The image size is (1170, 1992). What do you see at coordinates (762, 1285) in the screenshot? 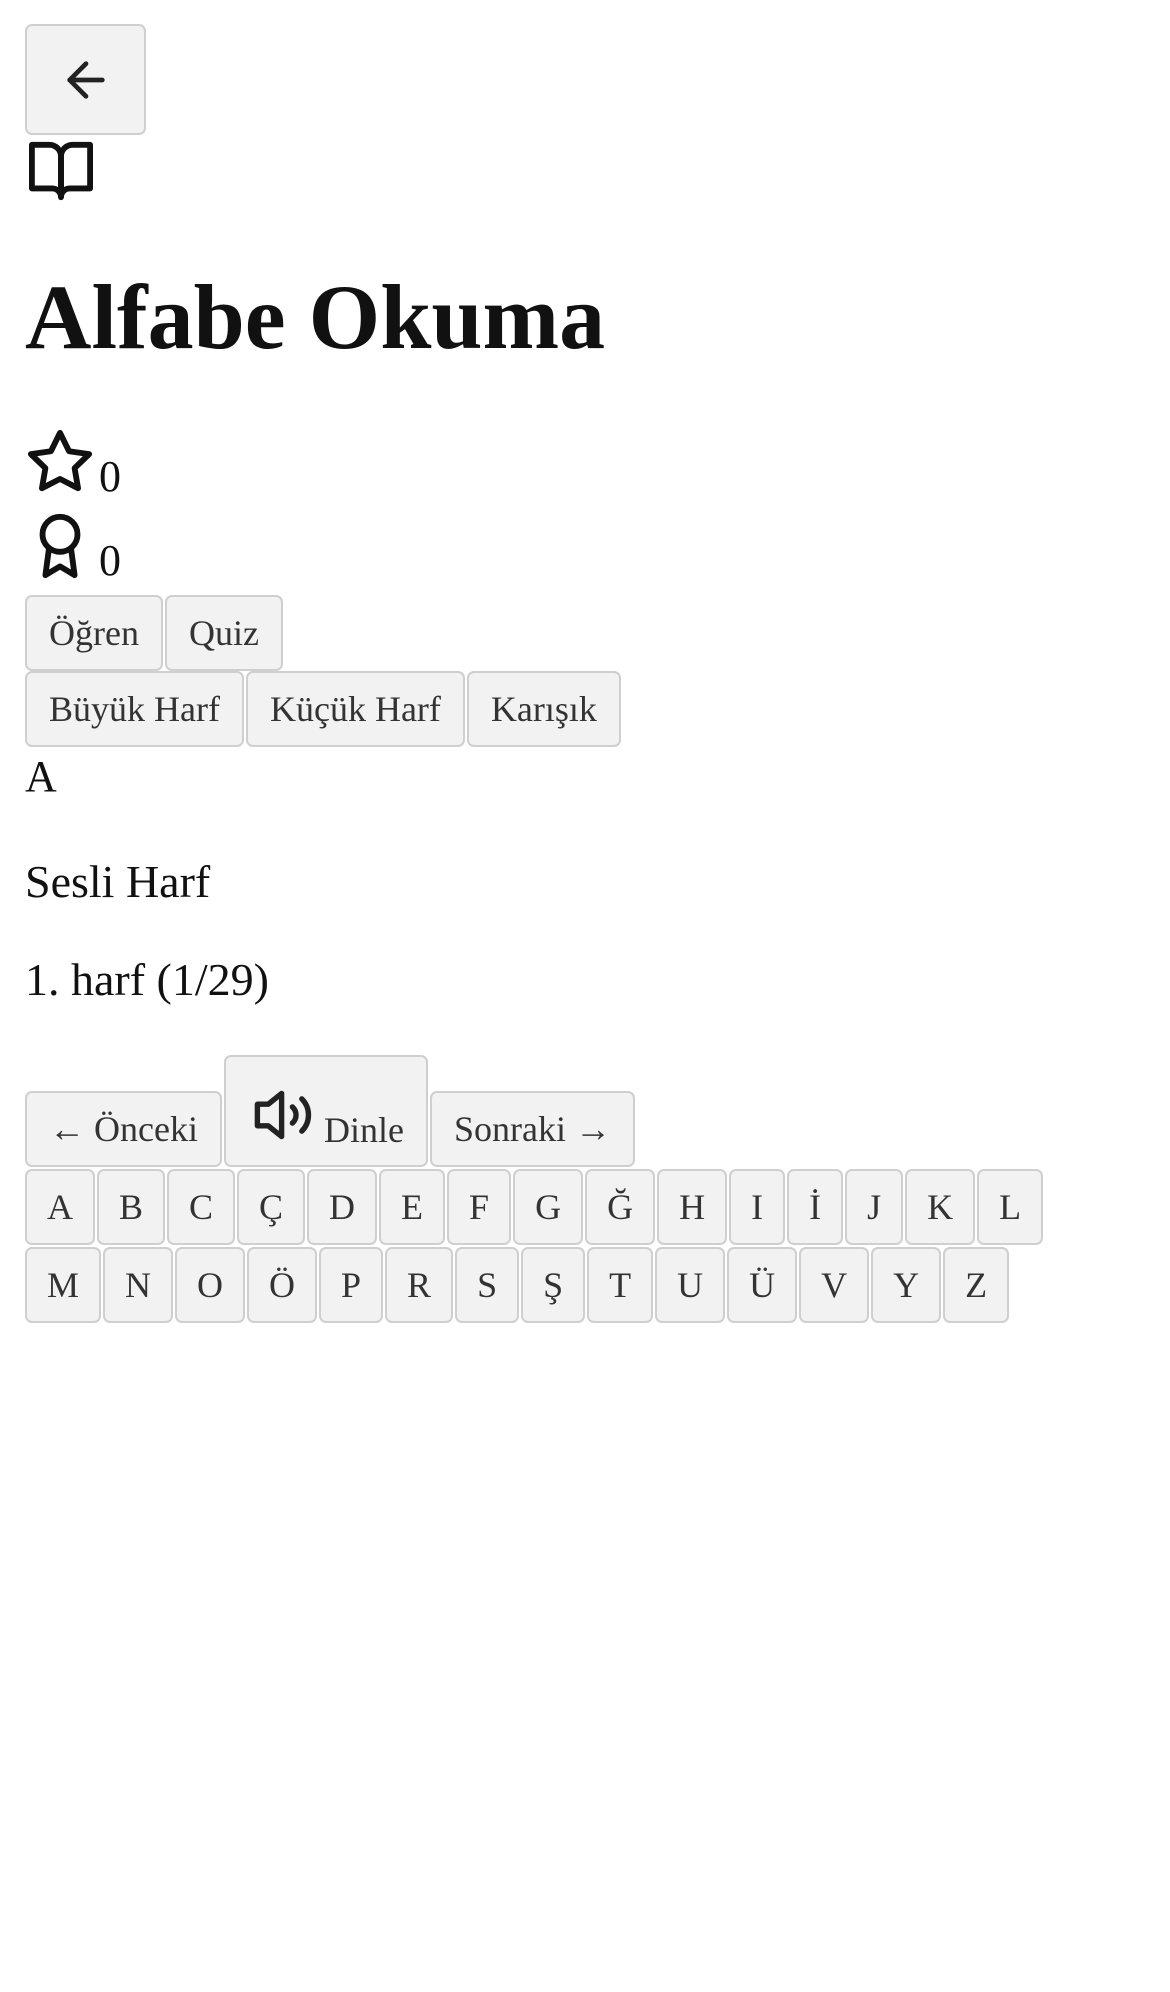
I see `letter-key-u-umlaut: Ü` at bounding box center [762, 1285].